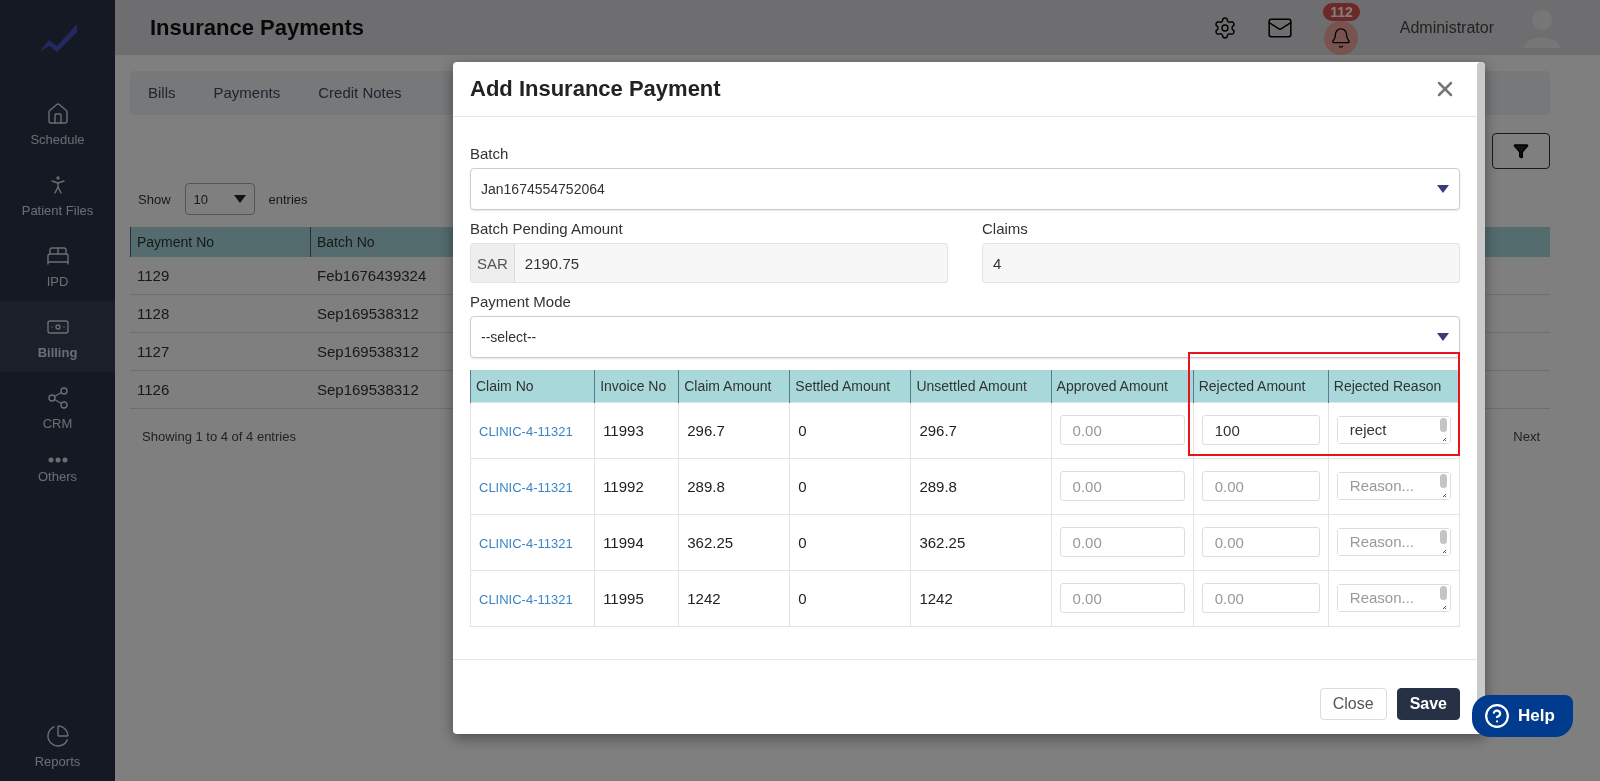 Image resolution: width=1600 pixels, height=781 pixels. Describe the element at coordinates (636, 486) in the screenshot. I see `table-cell: 11992` at that location.